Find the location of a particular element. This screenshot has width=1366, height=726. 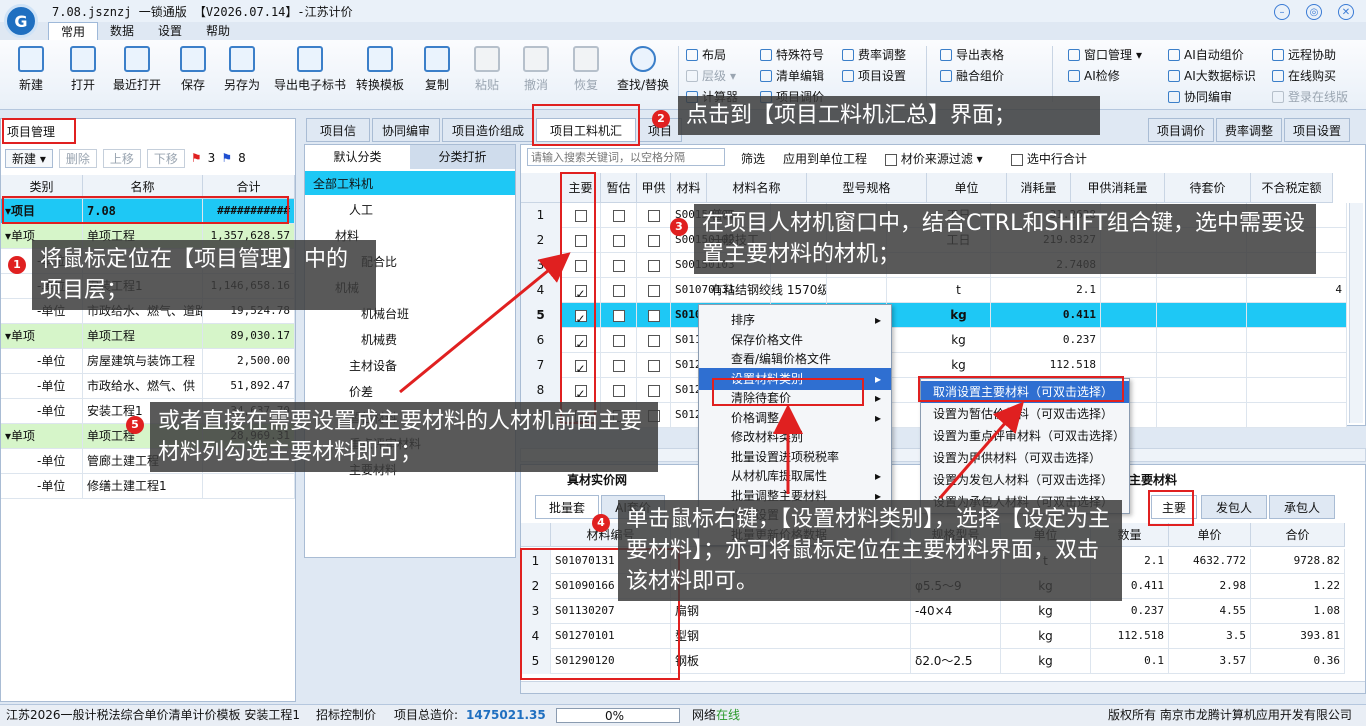

col-header-name: 名称 is located at coordinates (143, 187).